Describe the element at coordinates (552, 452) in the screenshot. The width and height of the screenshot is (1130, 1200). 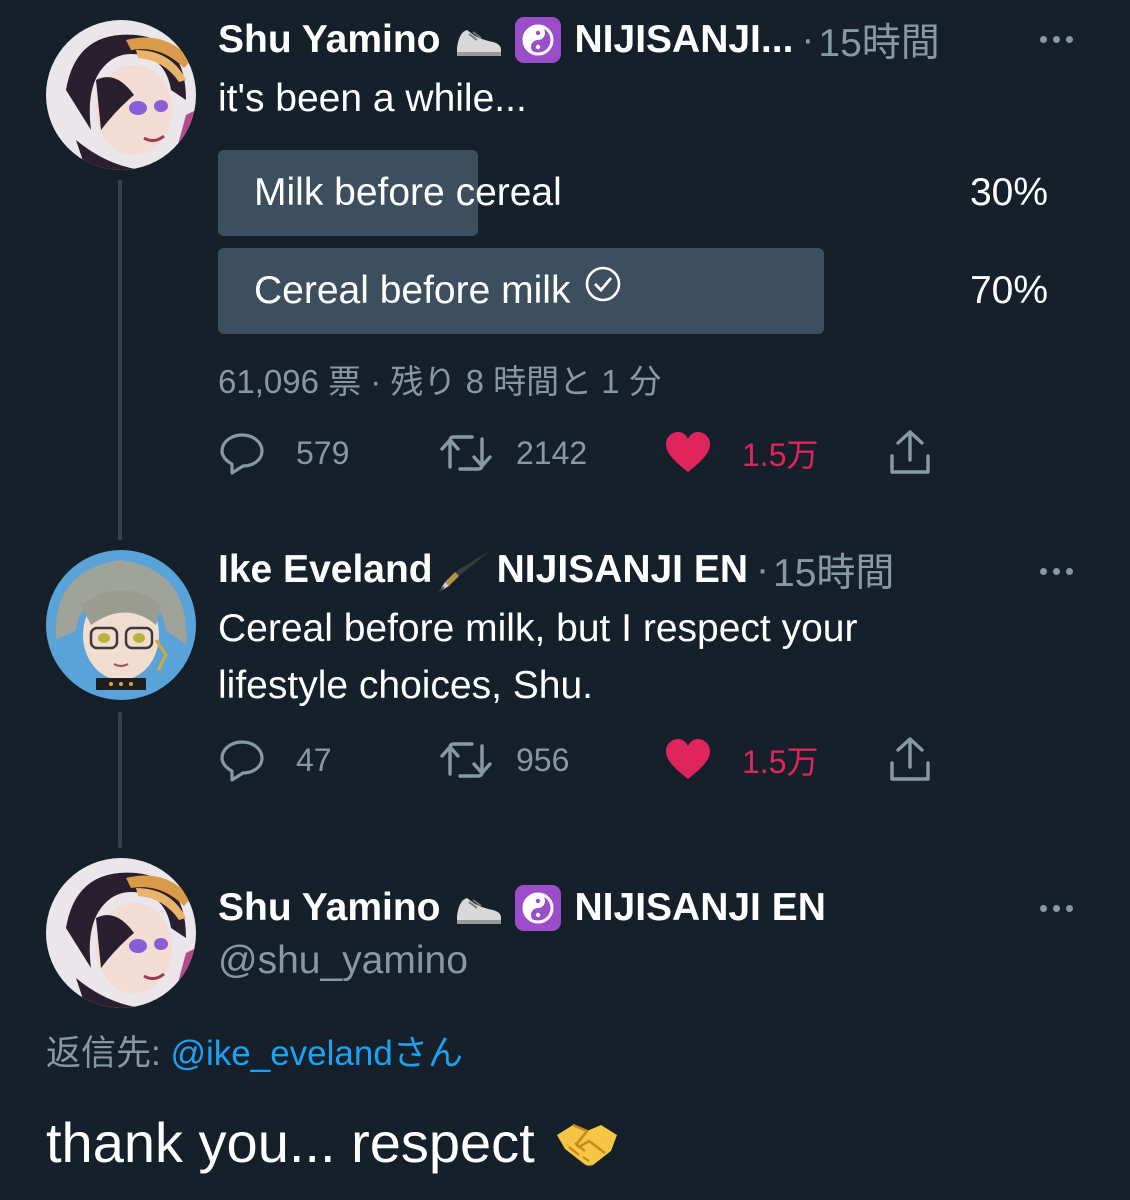
I see `retweet-count: 2142` at that location.